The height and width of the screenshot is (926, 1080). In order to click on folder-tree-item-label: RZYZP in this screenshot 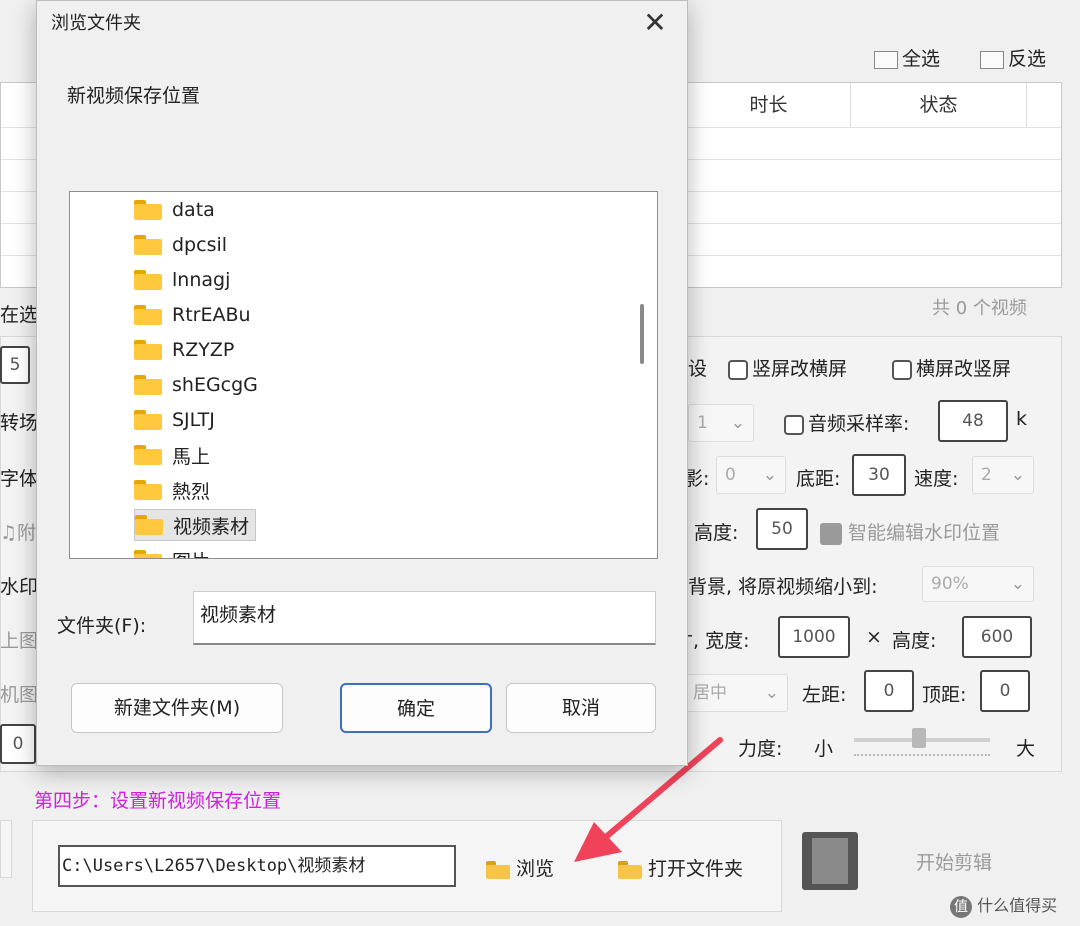, I will do `click(203, 350)`.